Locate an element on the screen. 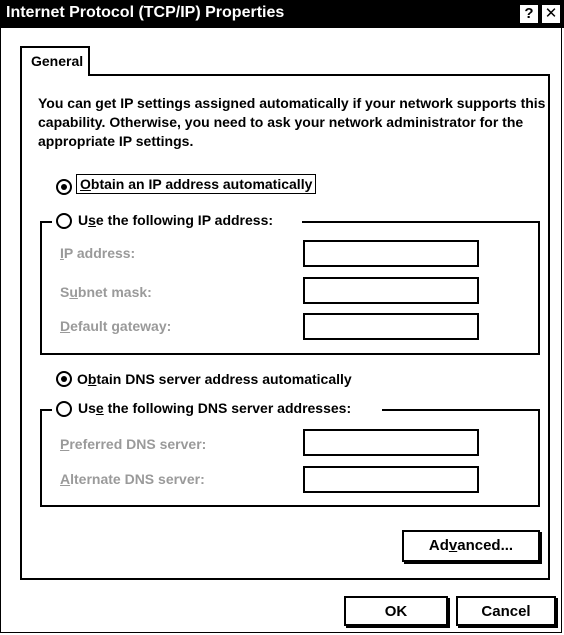 The image size is (564, 635). label-text: U is located at coordinates (83, 220).